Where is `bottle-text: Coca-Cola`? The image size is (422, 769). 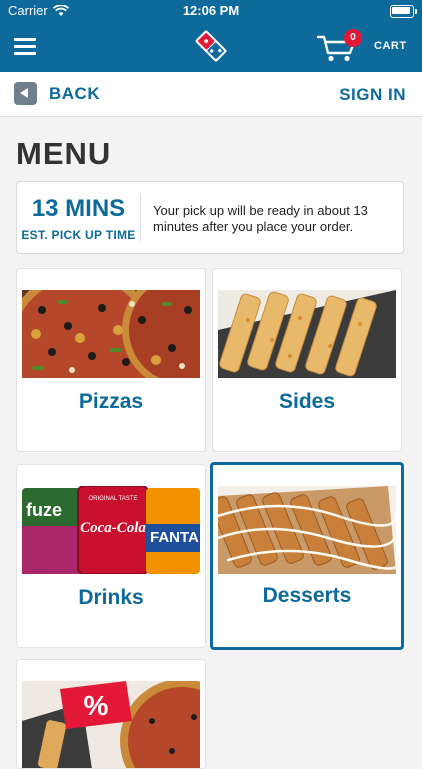
bottle-text: Coca-Cola is located at coordinates (113, 528).